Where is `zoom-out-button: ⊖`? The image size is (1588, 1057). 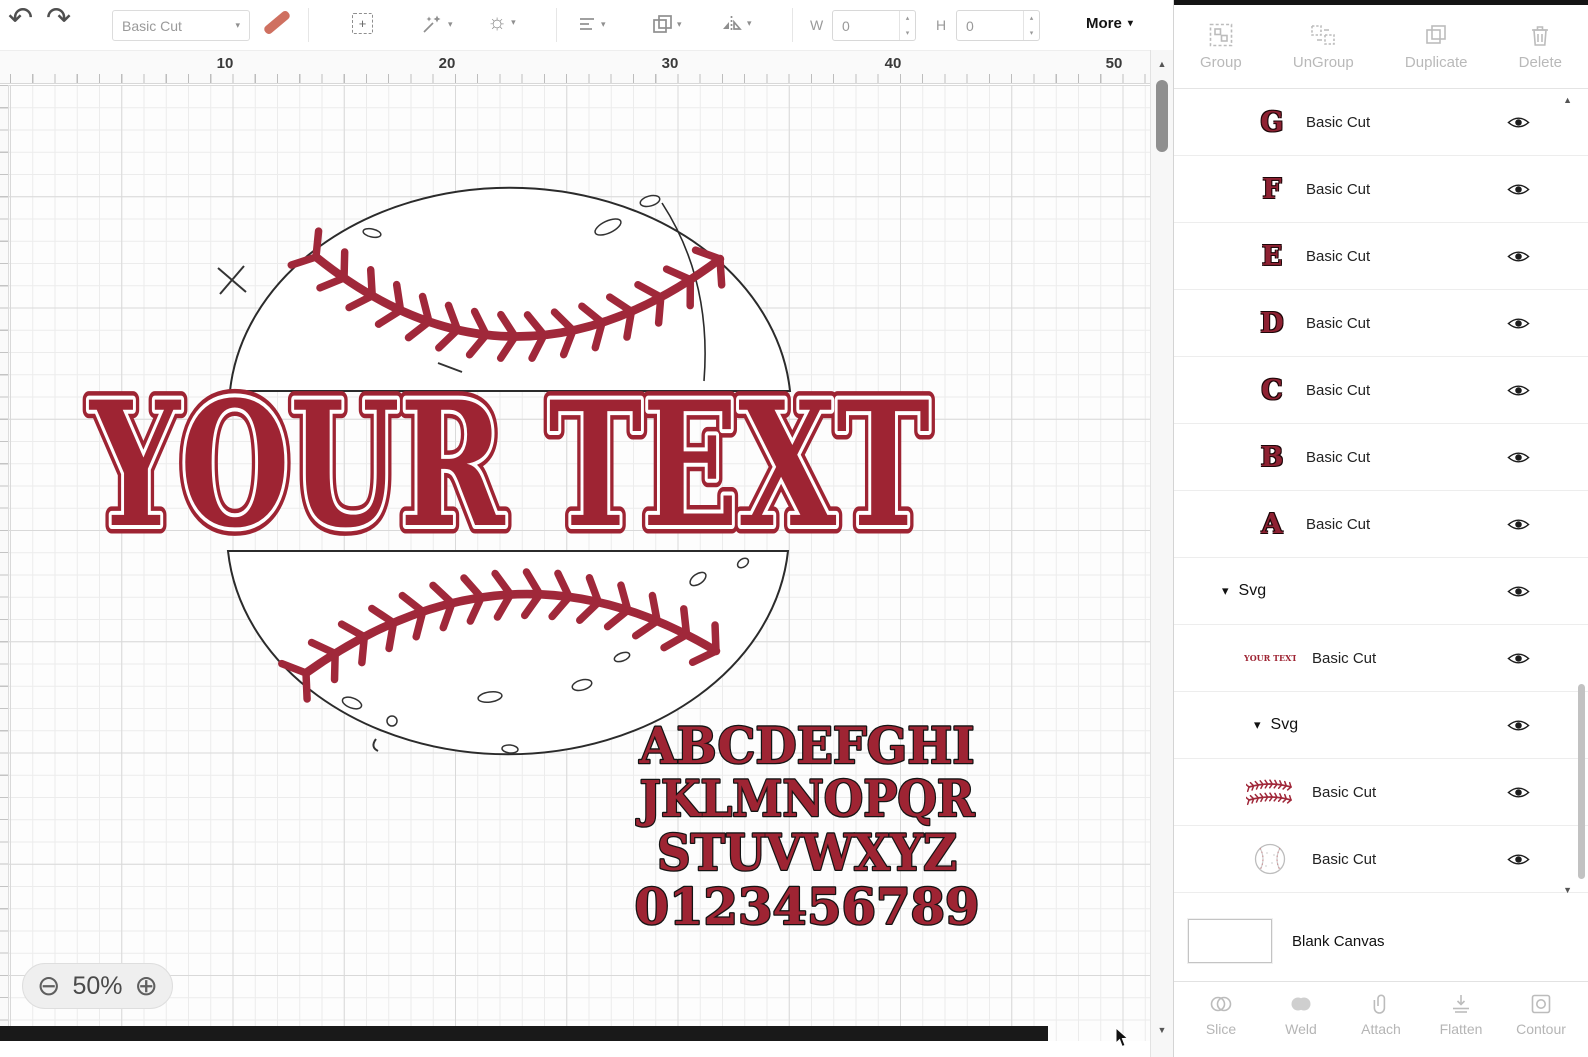
zoom-out-button: ⊖ is located at coordinates (48, 986).